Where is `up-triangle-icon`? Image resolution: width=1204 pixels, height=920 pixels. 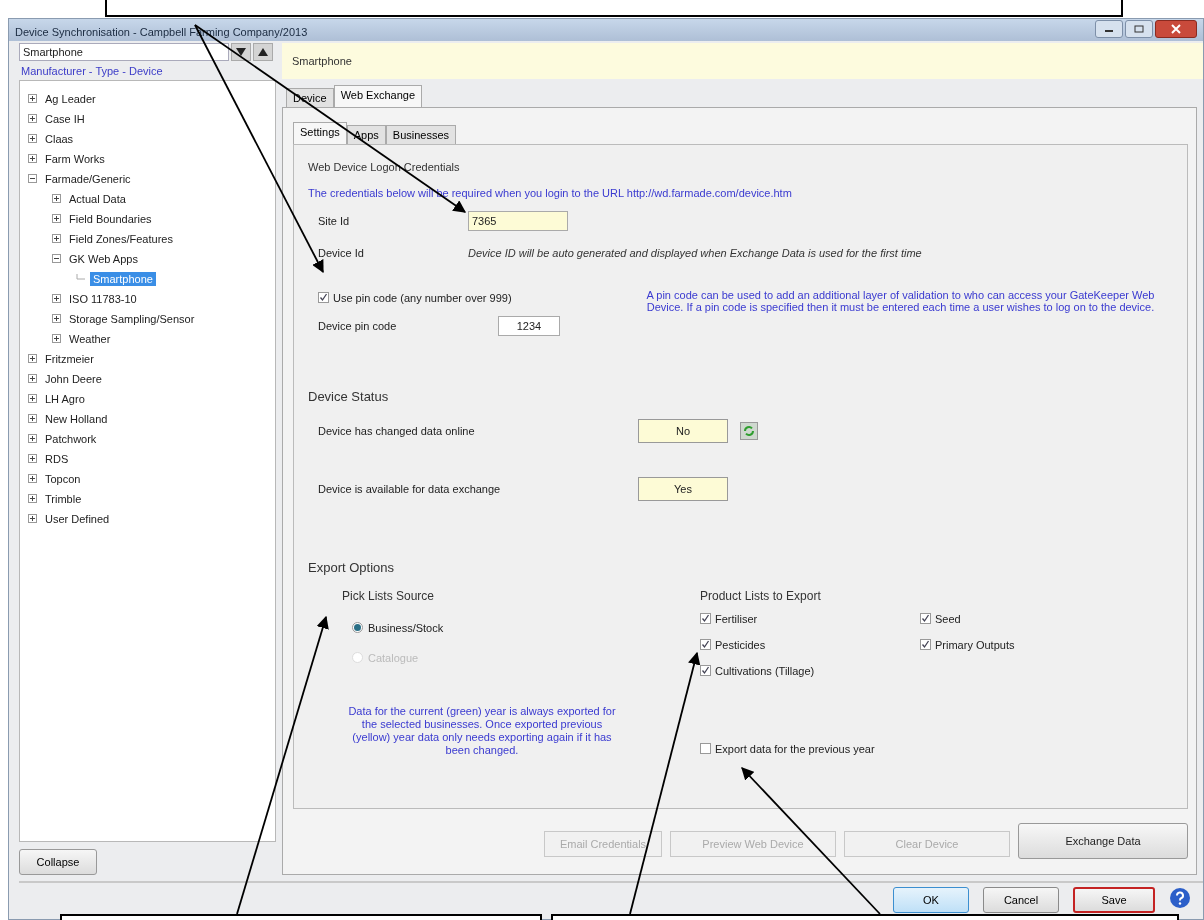
up-triangle-icon is located at coordinates (263, 51).